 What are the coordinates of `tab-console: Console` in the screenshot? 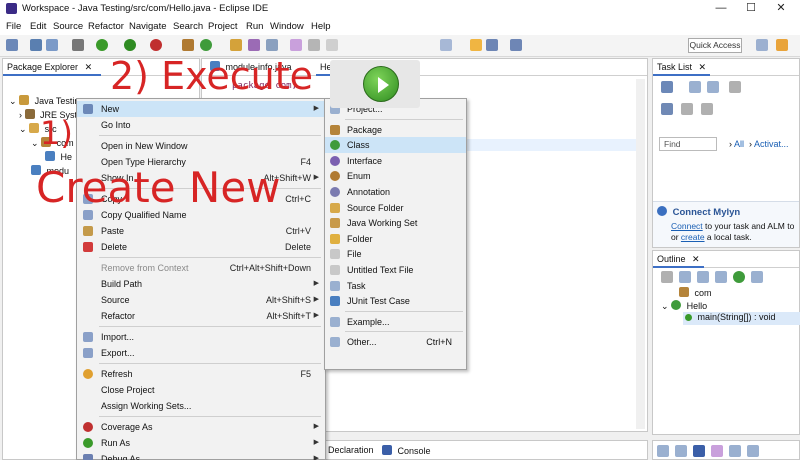 It's located at (406, 450).